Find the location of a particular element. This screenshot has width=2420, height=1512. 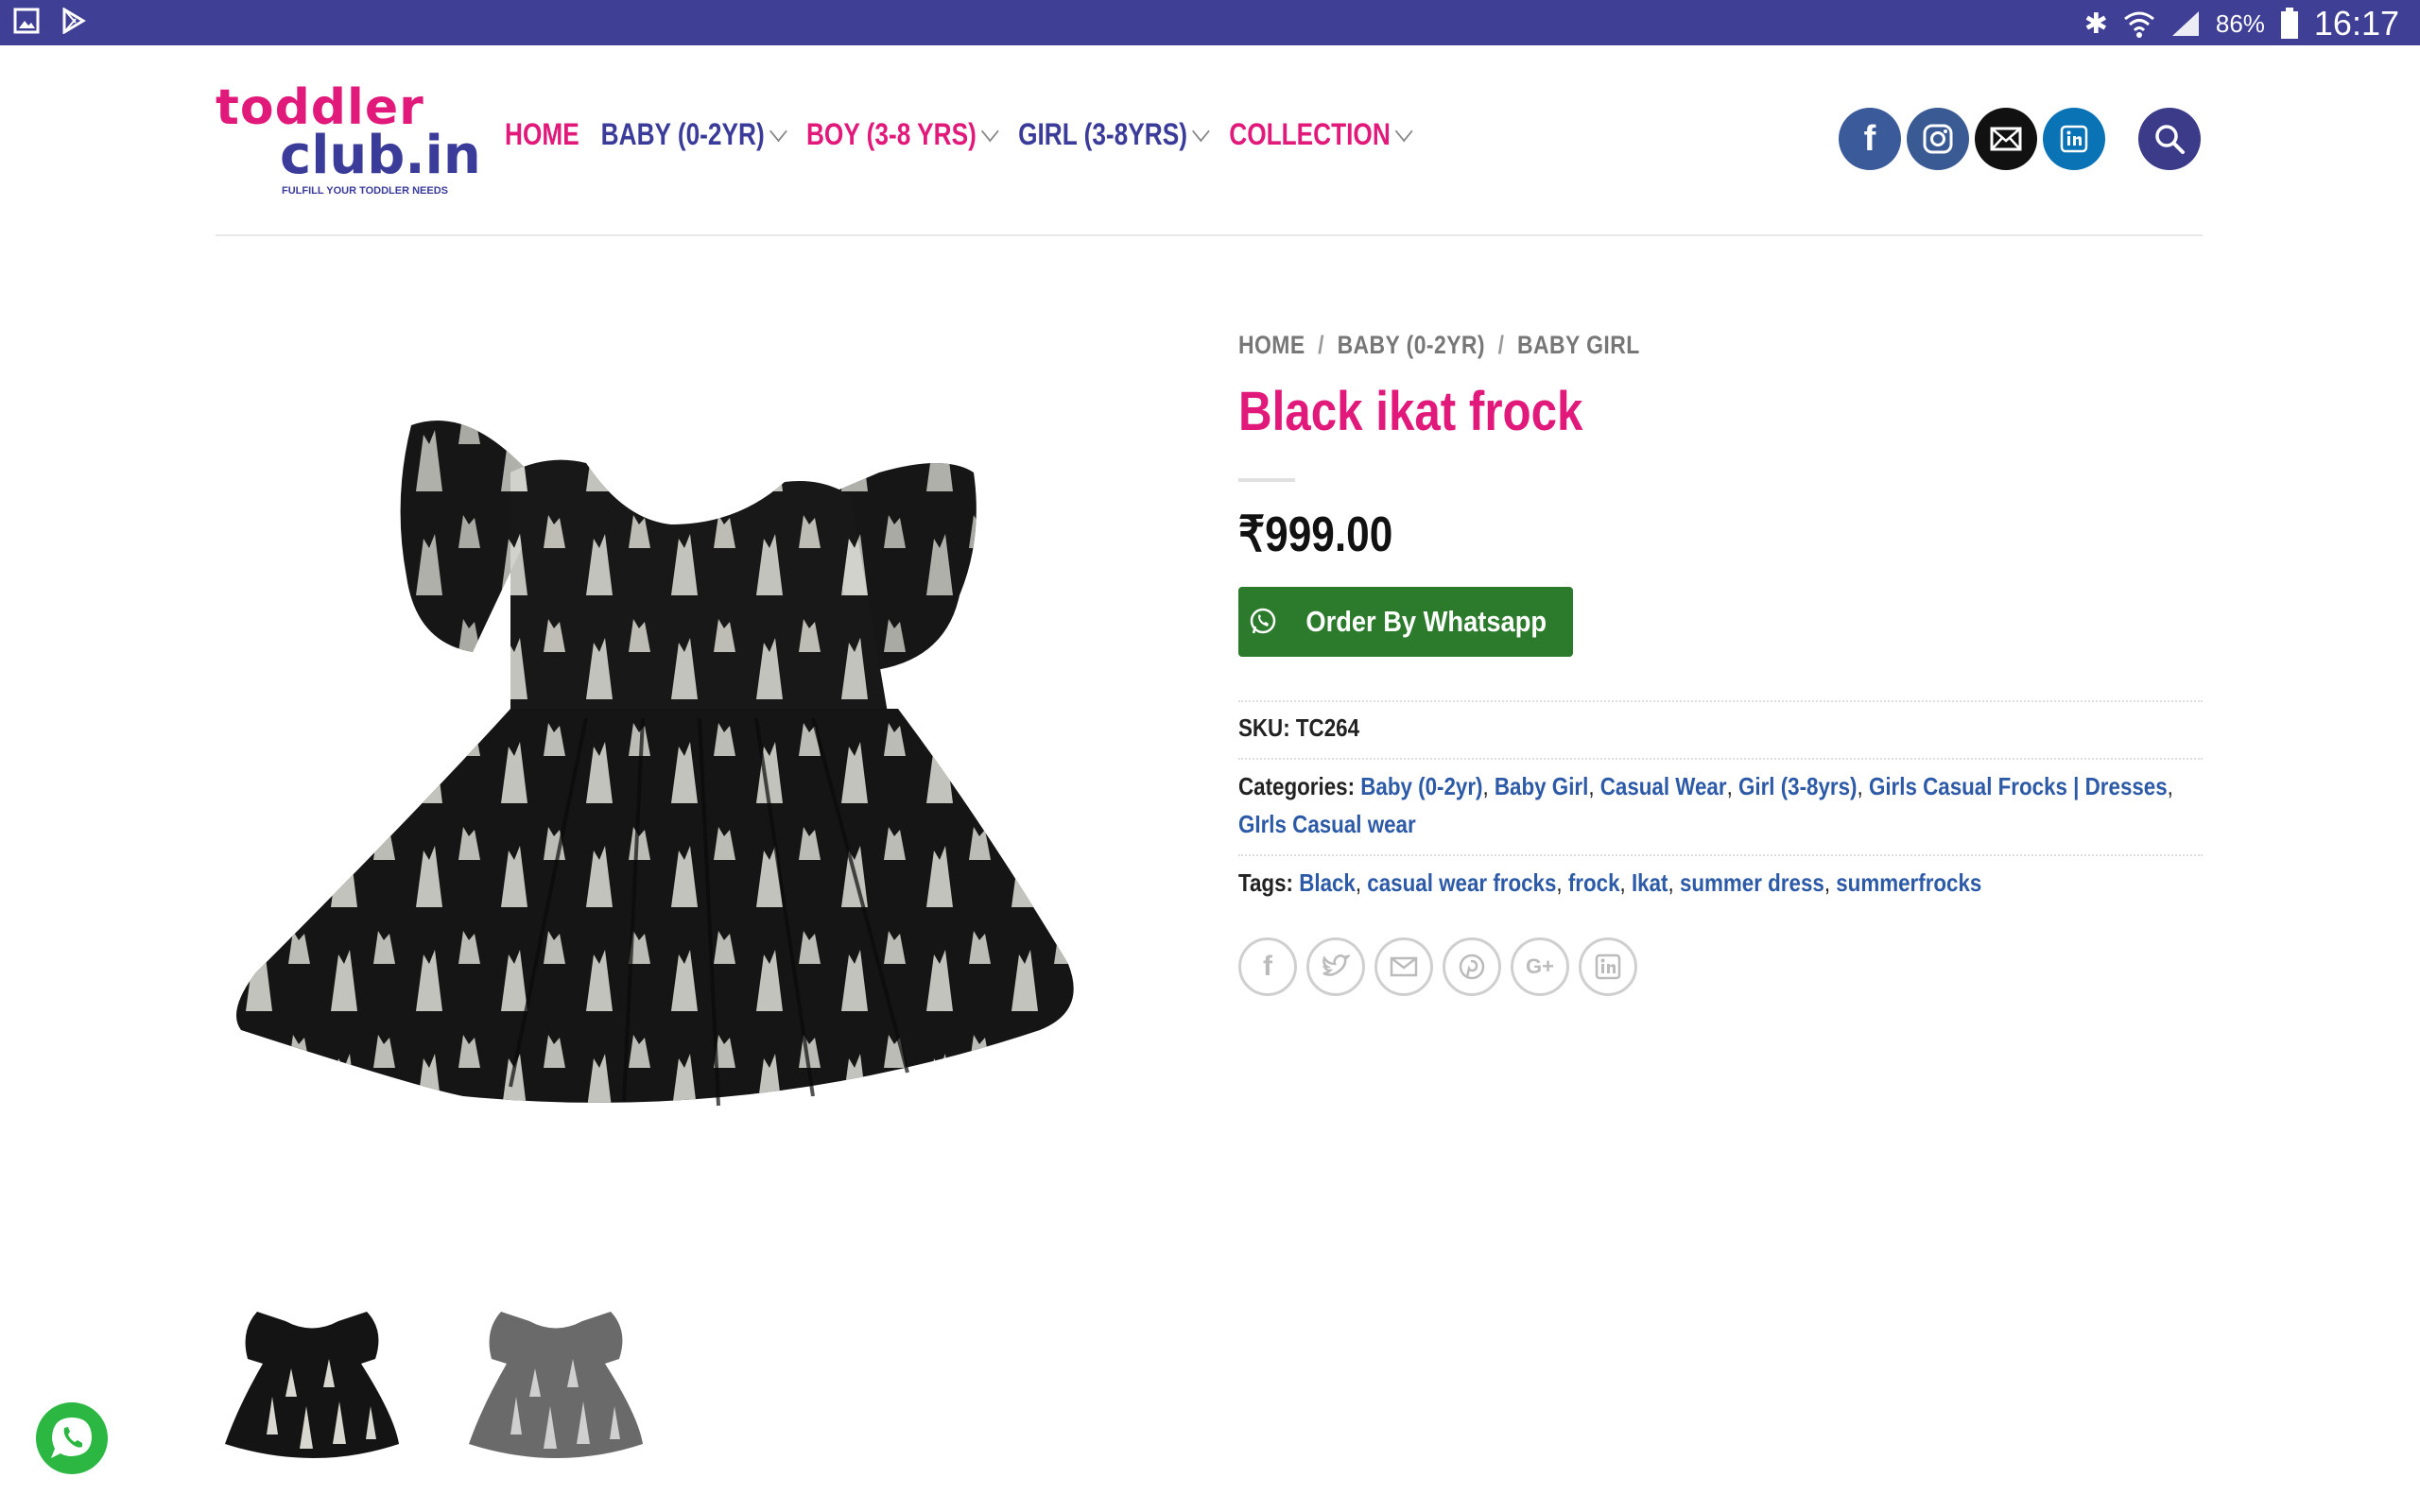

breadcrumb-home: HOME is located at coordinates (1271, 345).